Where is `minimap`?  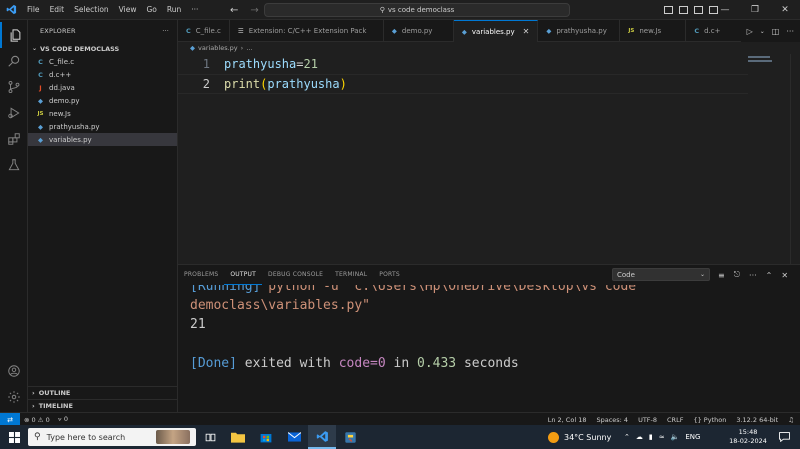
minimap is located at coordinates (768, 159).